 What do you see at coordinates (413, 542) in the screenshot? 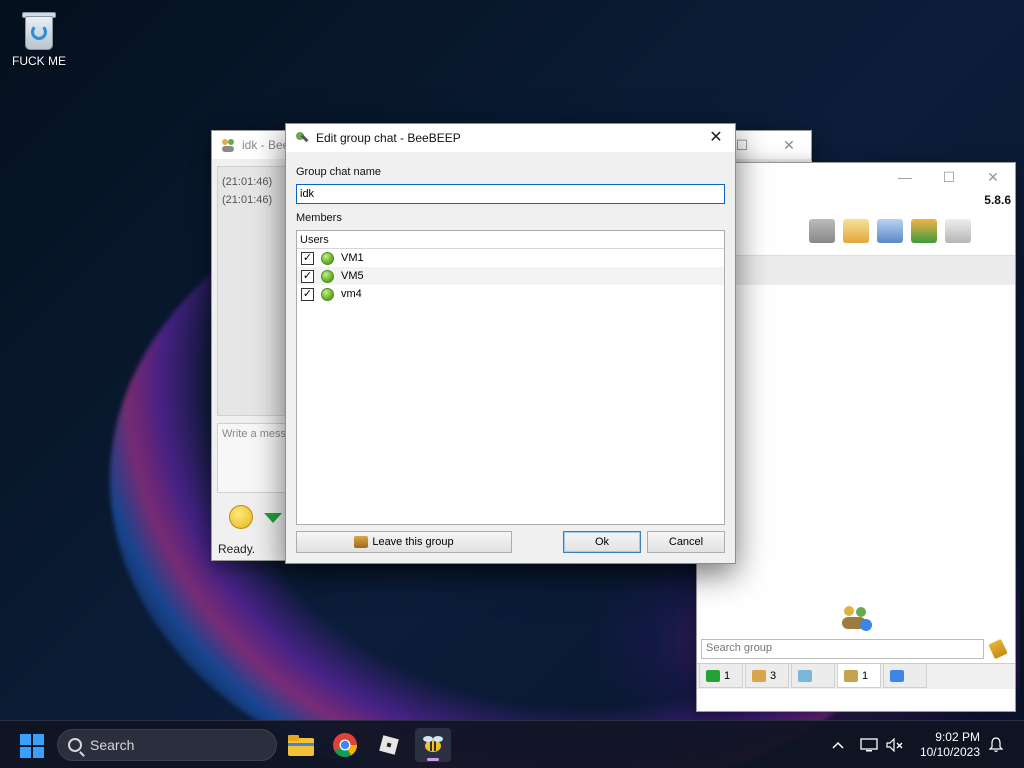
I see `leave-group-button-label: Leave this group` at bounding box center [413, 542].